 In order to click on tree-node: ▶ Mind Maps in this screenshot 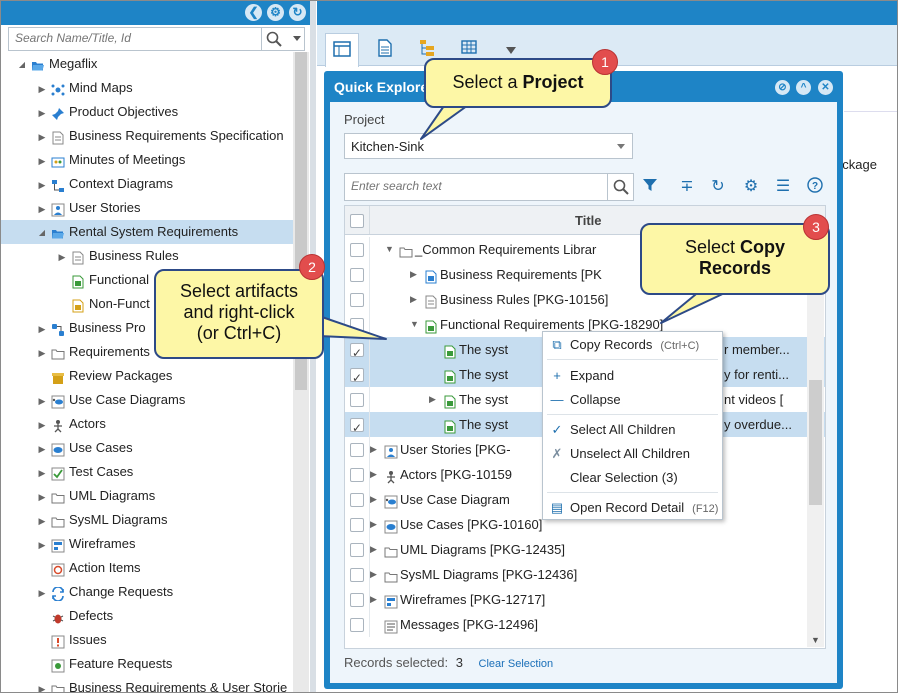, I will do `click(147, 88)`.